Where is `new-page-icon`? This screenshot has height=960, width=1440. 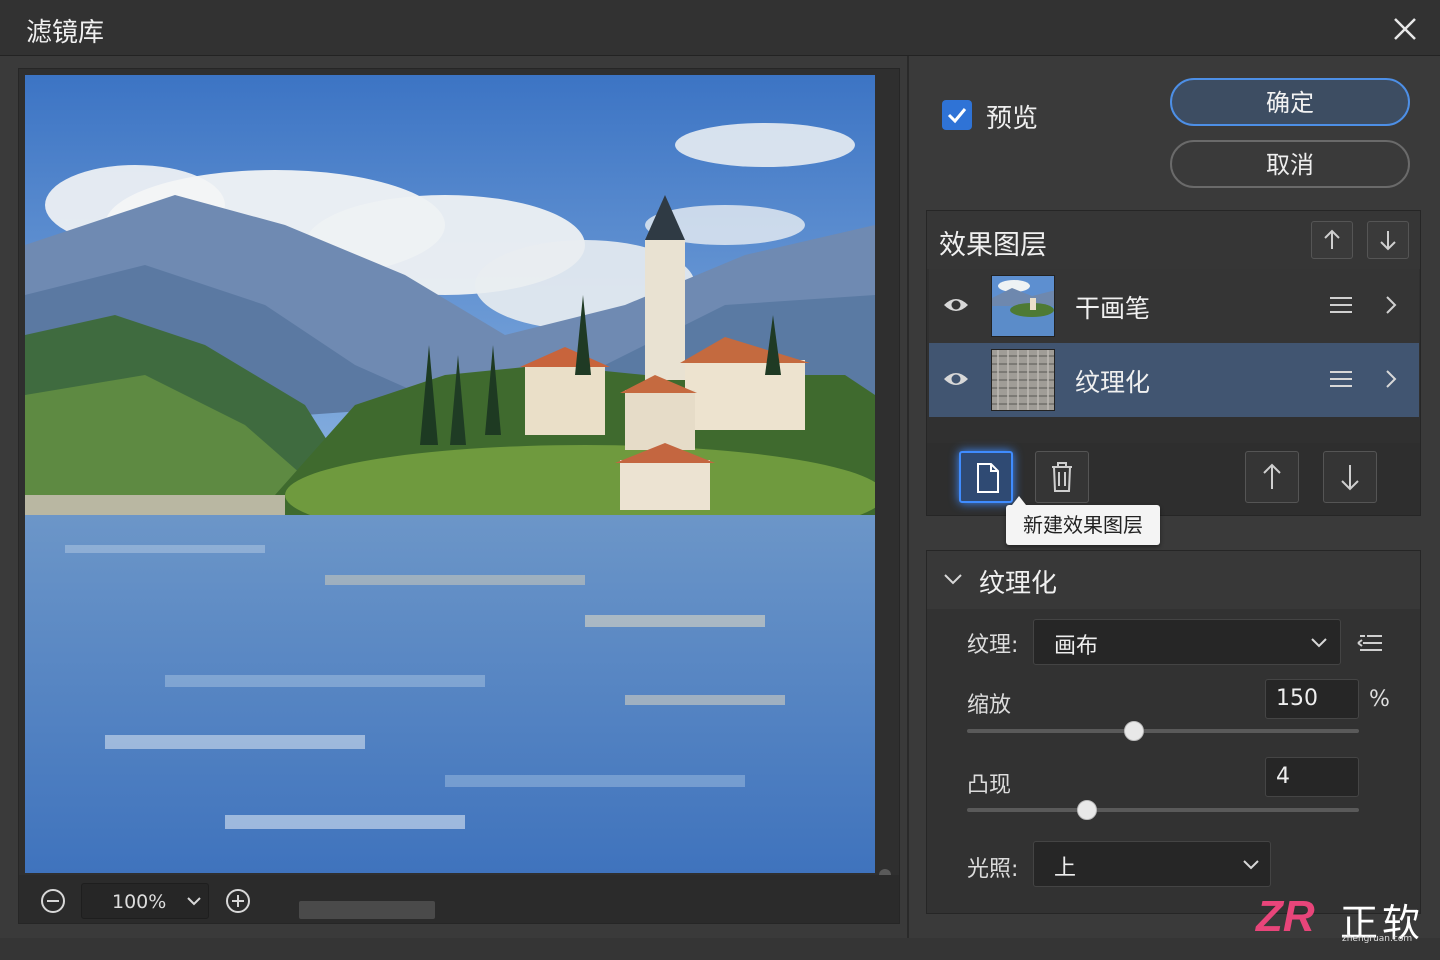 new-page-icon is located at coordinates (988, 478).